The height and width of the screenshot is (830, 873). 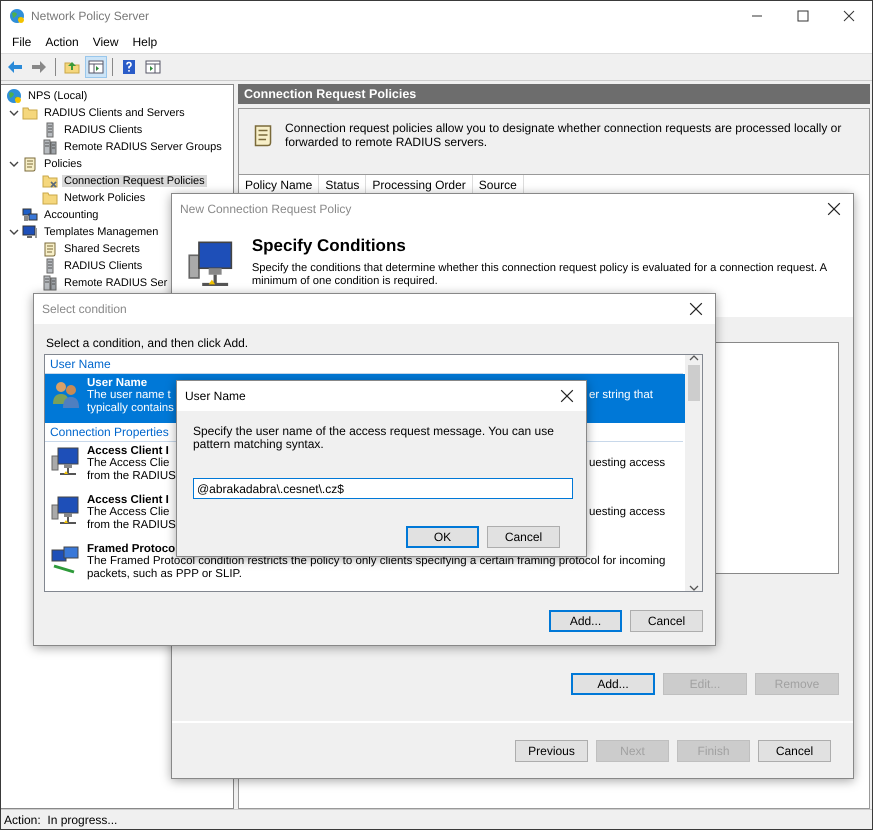 I want to click on condition-description: packets, such as PPP or SLIP., so click(x=164, y=574).